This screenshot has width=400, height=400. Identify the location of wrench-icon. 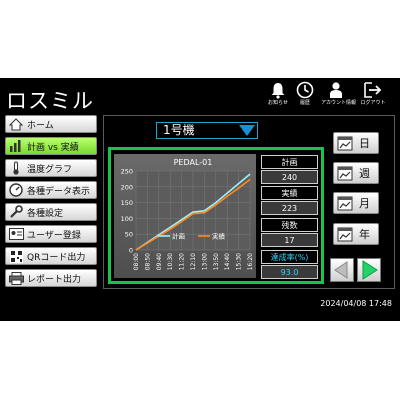
(16, 212).